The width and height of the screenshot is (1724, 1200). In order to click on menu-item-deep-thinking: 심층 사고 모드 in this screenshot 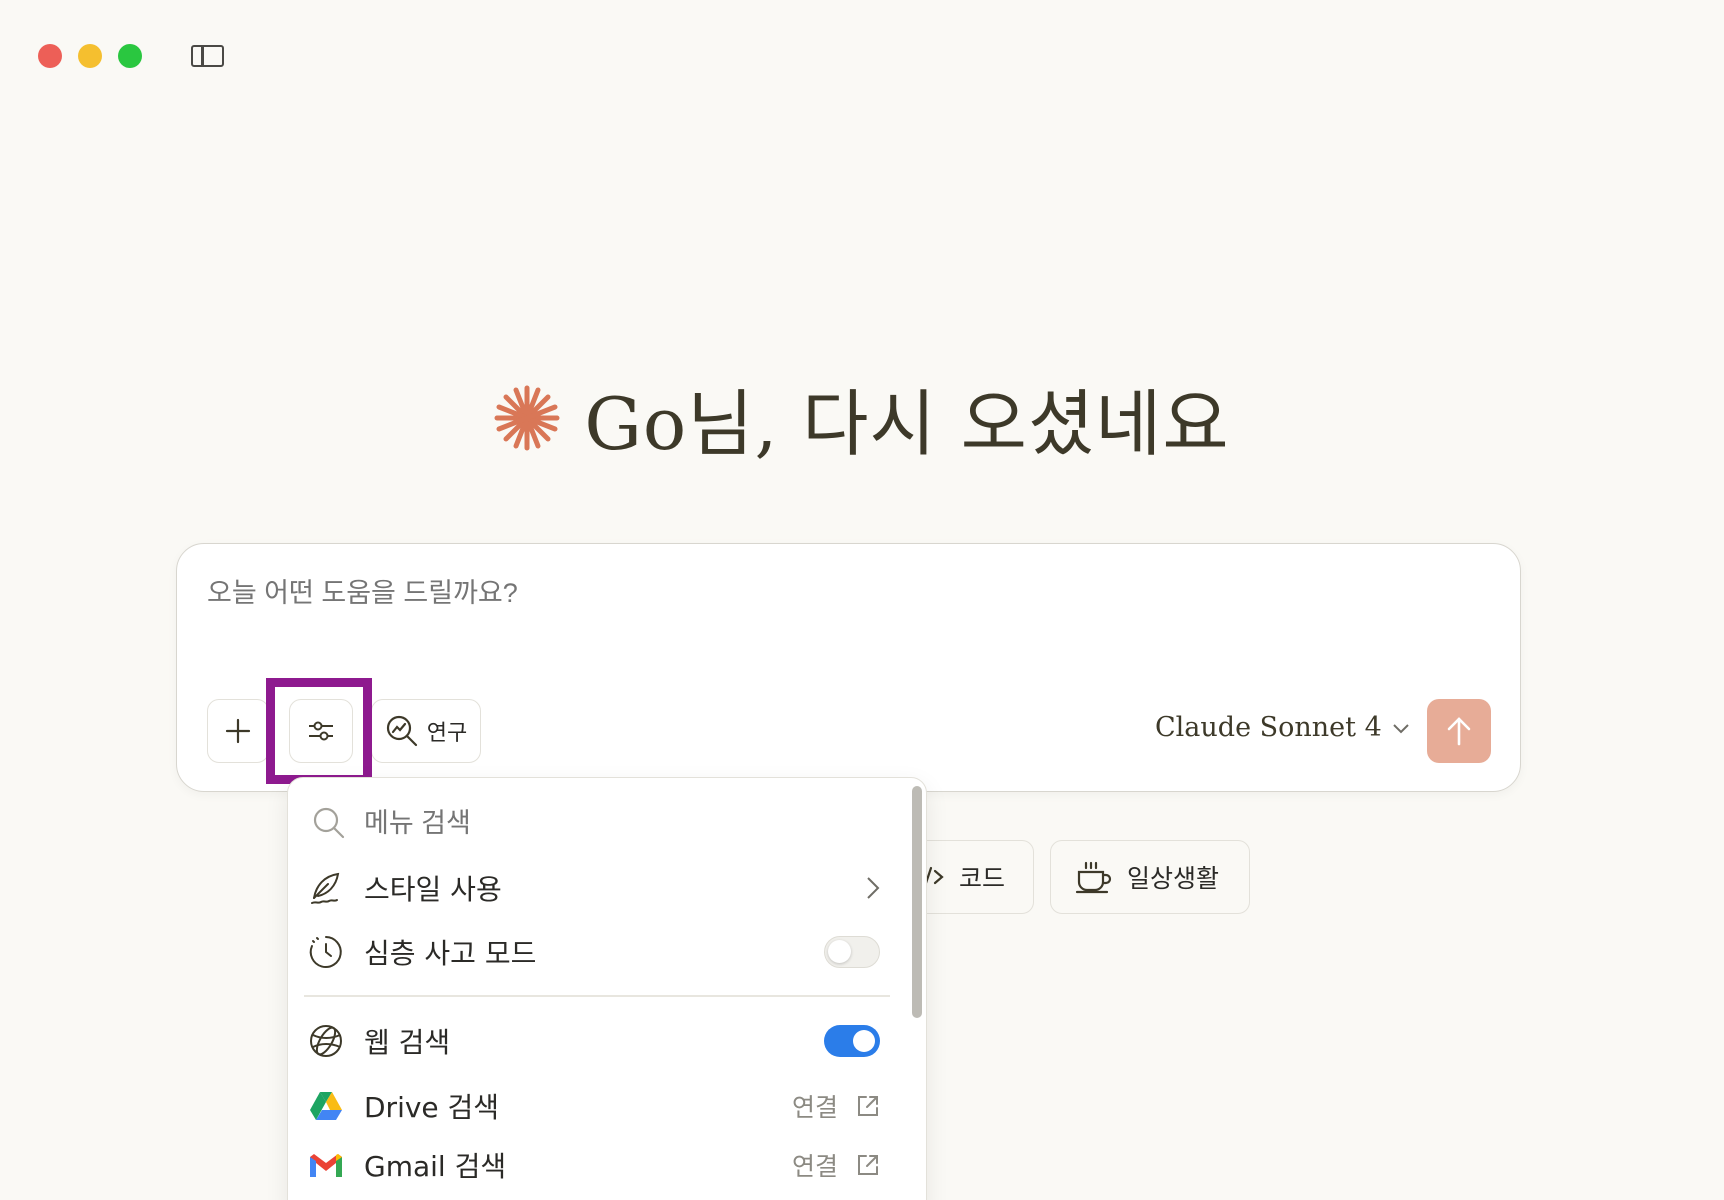, I will do `click(594, 952)`.